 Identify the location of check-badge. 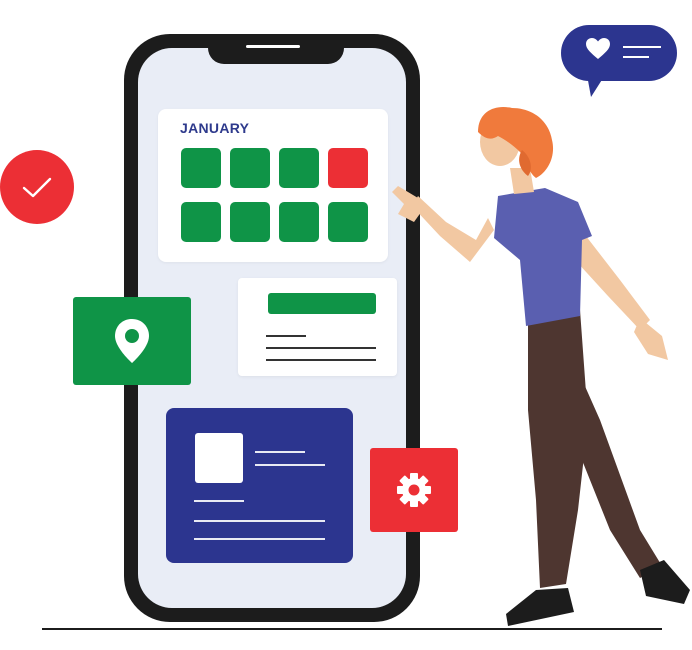
(37, 187).